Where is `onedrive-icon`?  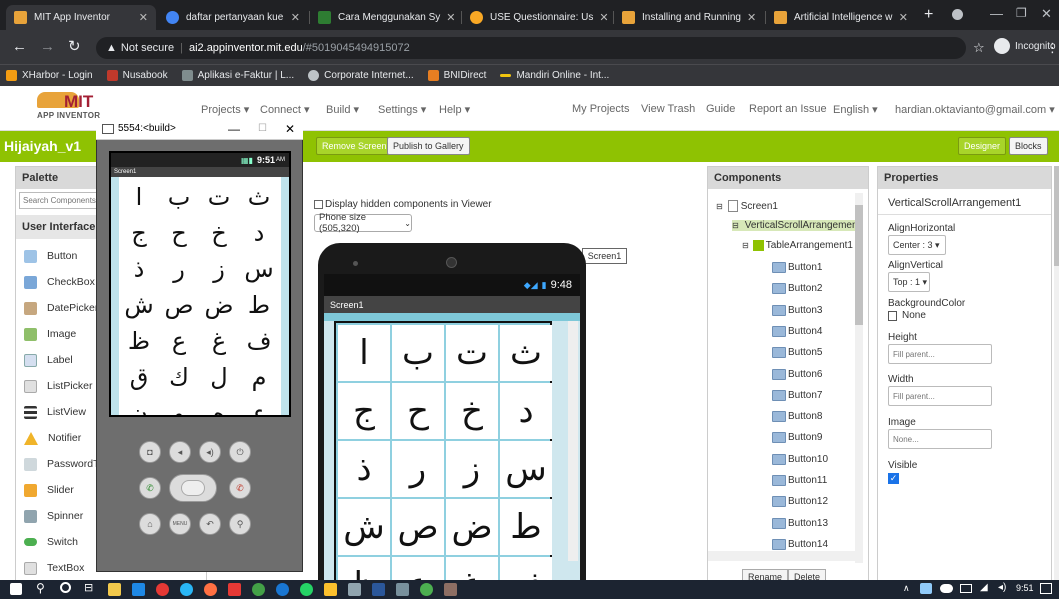 onedrive-icon is located at coordinates (946, 588).